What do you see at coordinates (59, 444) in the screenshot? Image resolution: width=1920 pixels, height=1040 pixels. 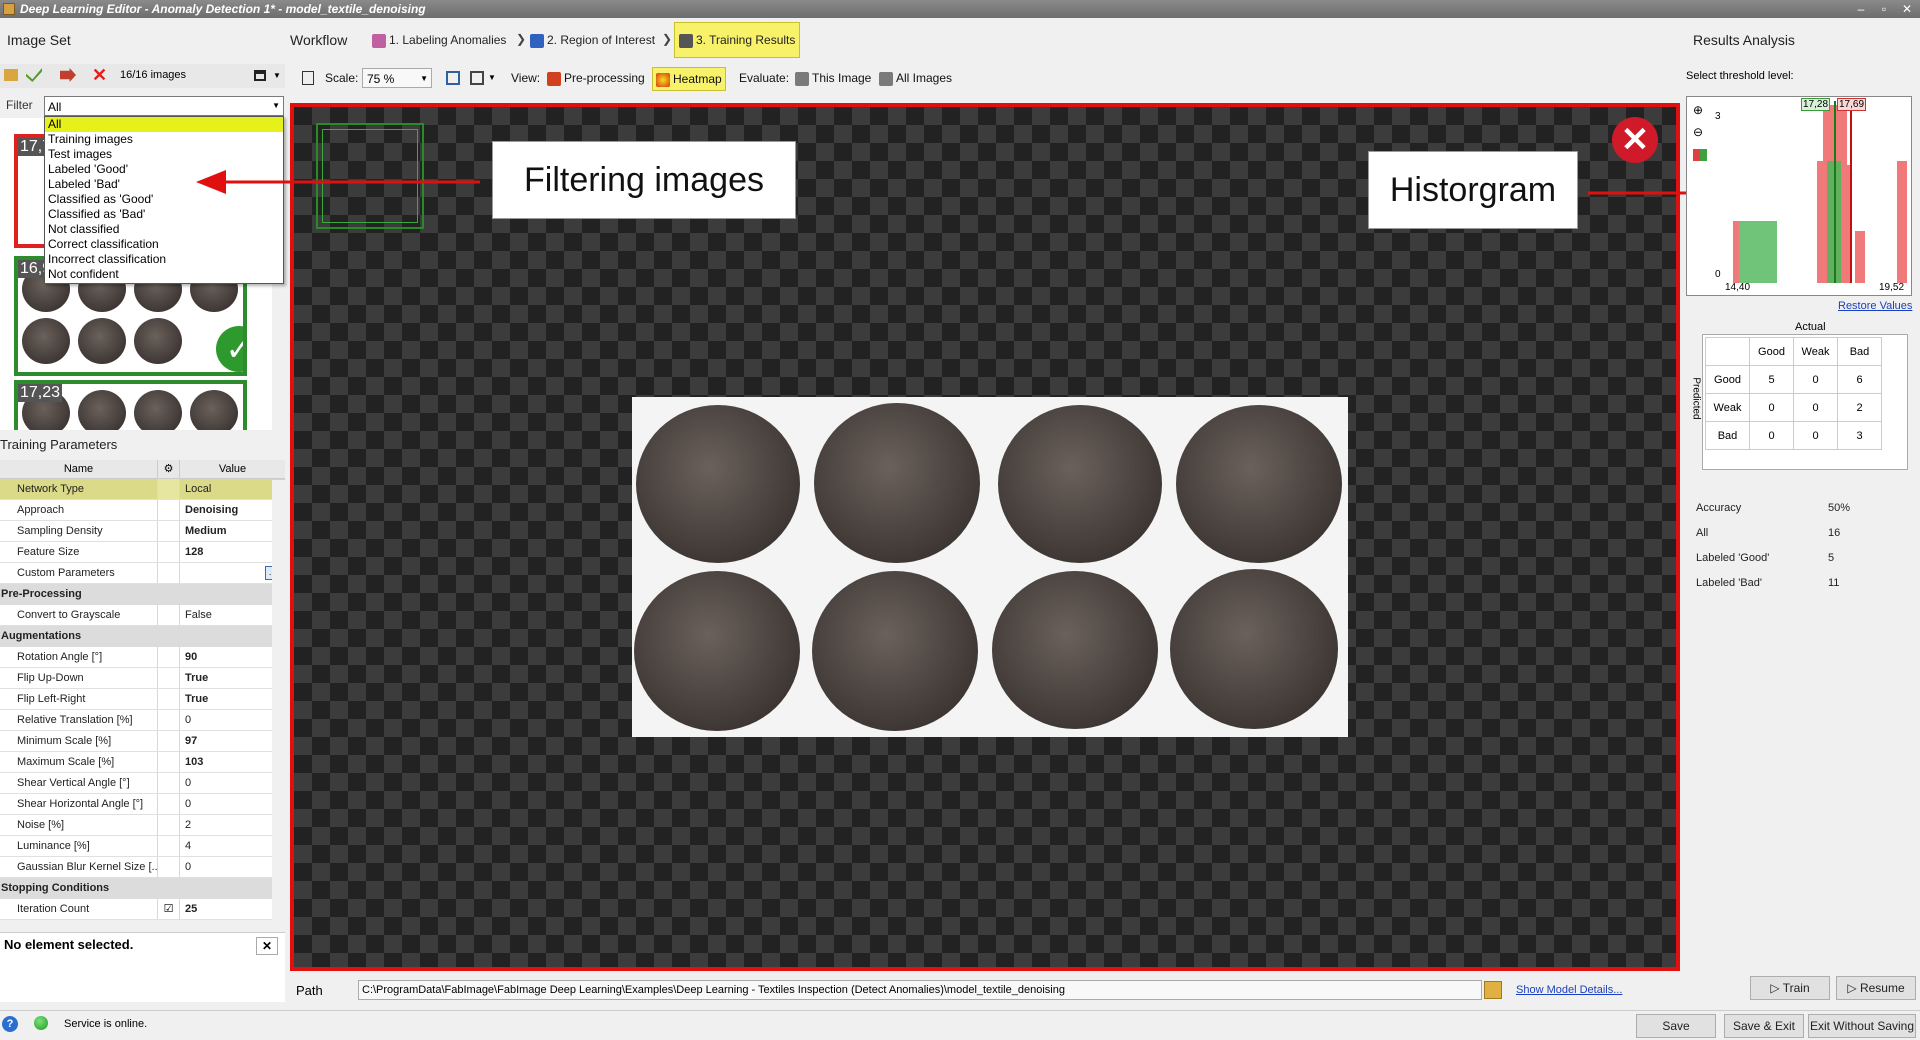 I see `training-params-title: Training Parameters` at bounding box center [59, 444].